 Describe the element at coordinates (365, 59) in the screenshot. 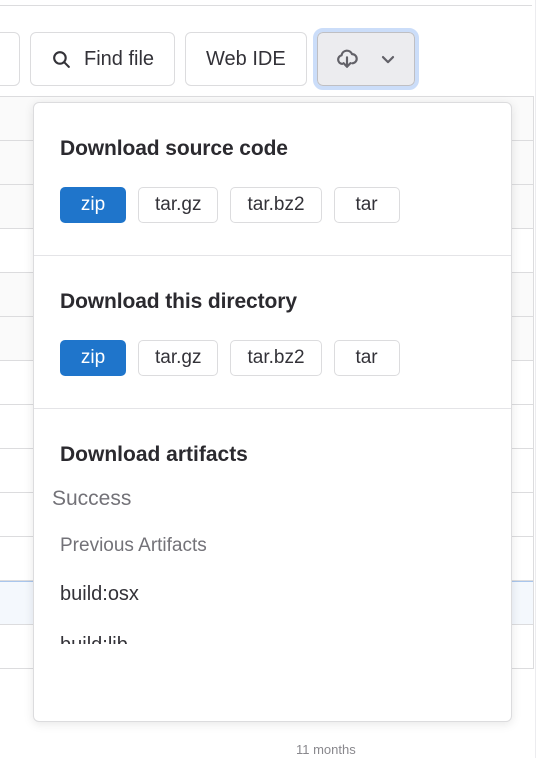

I see `download-dropdown-button` at that location.